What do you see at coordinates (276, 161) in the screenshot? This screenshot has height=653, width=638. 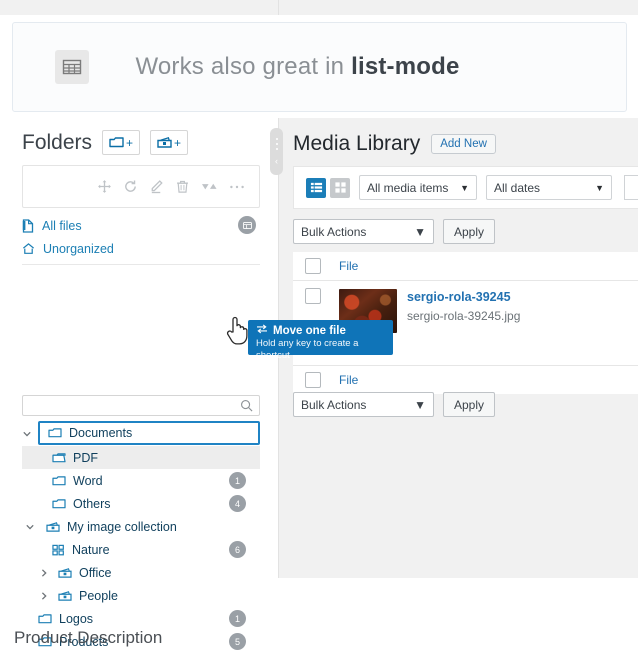 I see `collapse-chevron-icon: ‹` at bounding box center [276, 161].